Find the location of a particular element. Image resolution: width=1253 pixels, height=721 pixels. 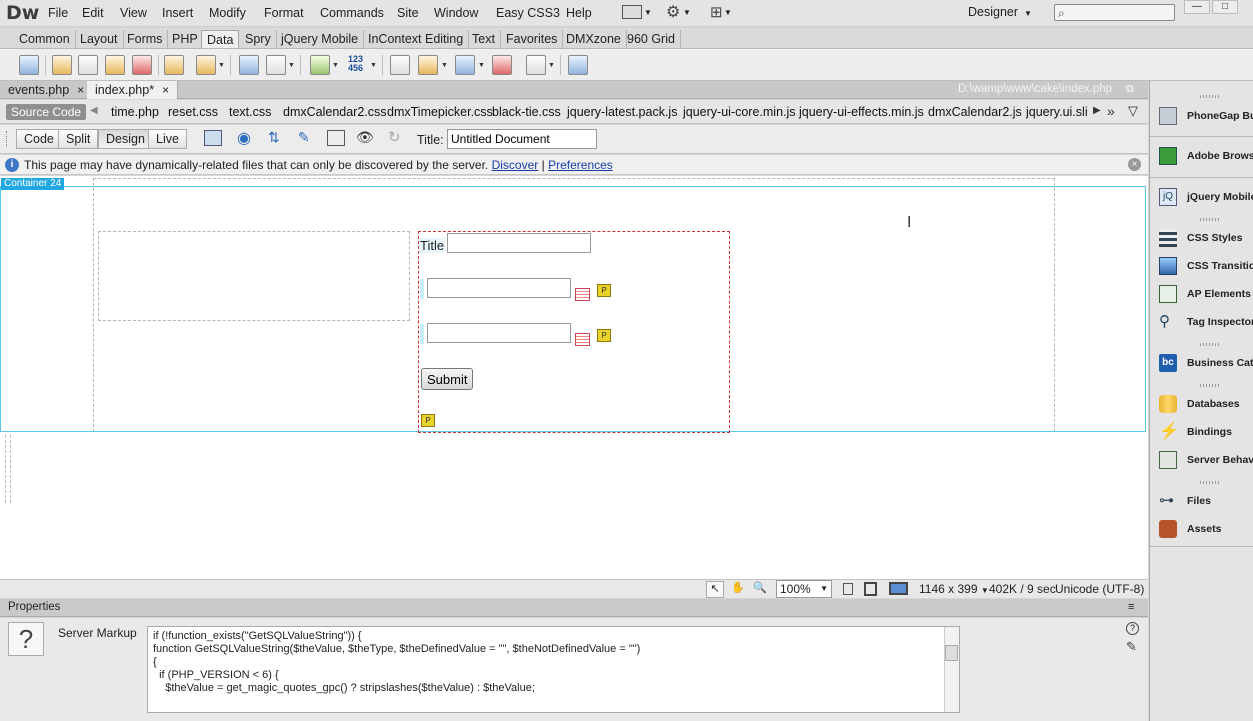

tab-common: Common is located at coordinates (45, 39).